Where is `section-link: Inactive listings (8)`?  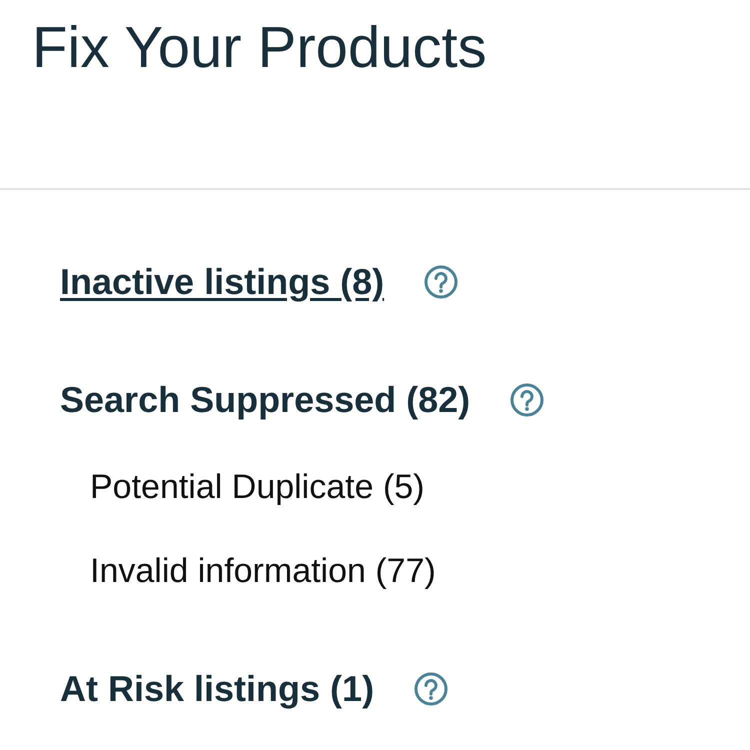
section-link: Inactive listings (8) is located at coordinates (222, 282).